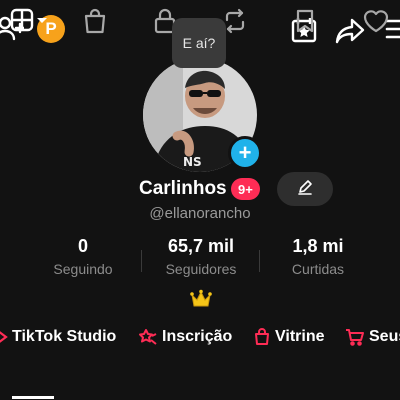 The width and height of the screenshot is (400, 400). I want to click on stat-followers: 65,7 mil Seguidores, so click(201, 256).